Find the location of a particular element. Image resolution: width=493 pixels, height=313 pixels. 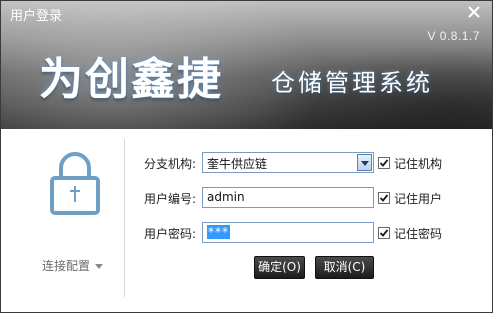

close-button is located at coordinates (474, 12).